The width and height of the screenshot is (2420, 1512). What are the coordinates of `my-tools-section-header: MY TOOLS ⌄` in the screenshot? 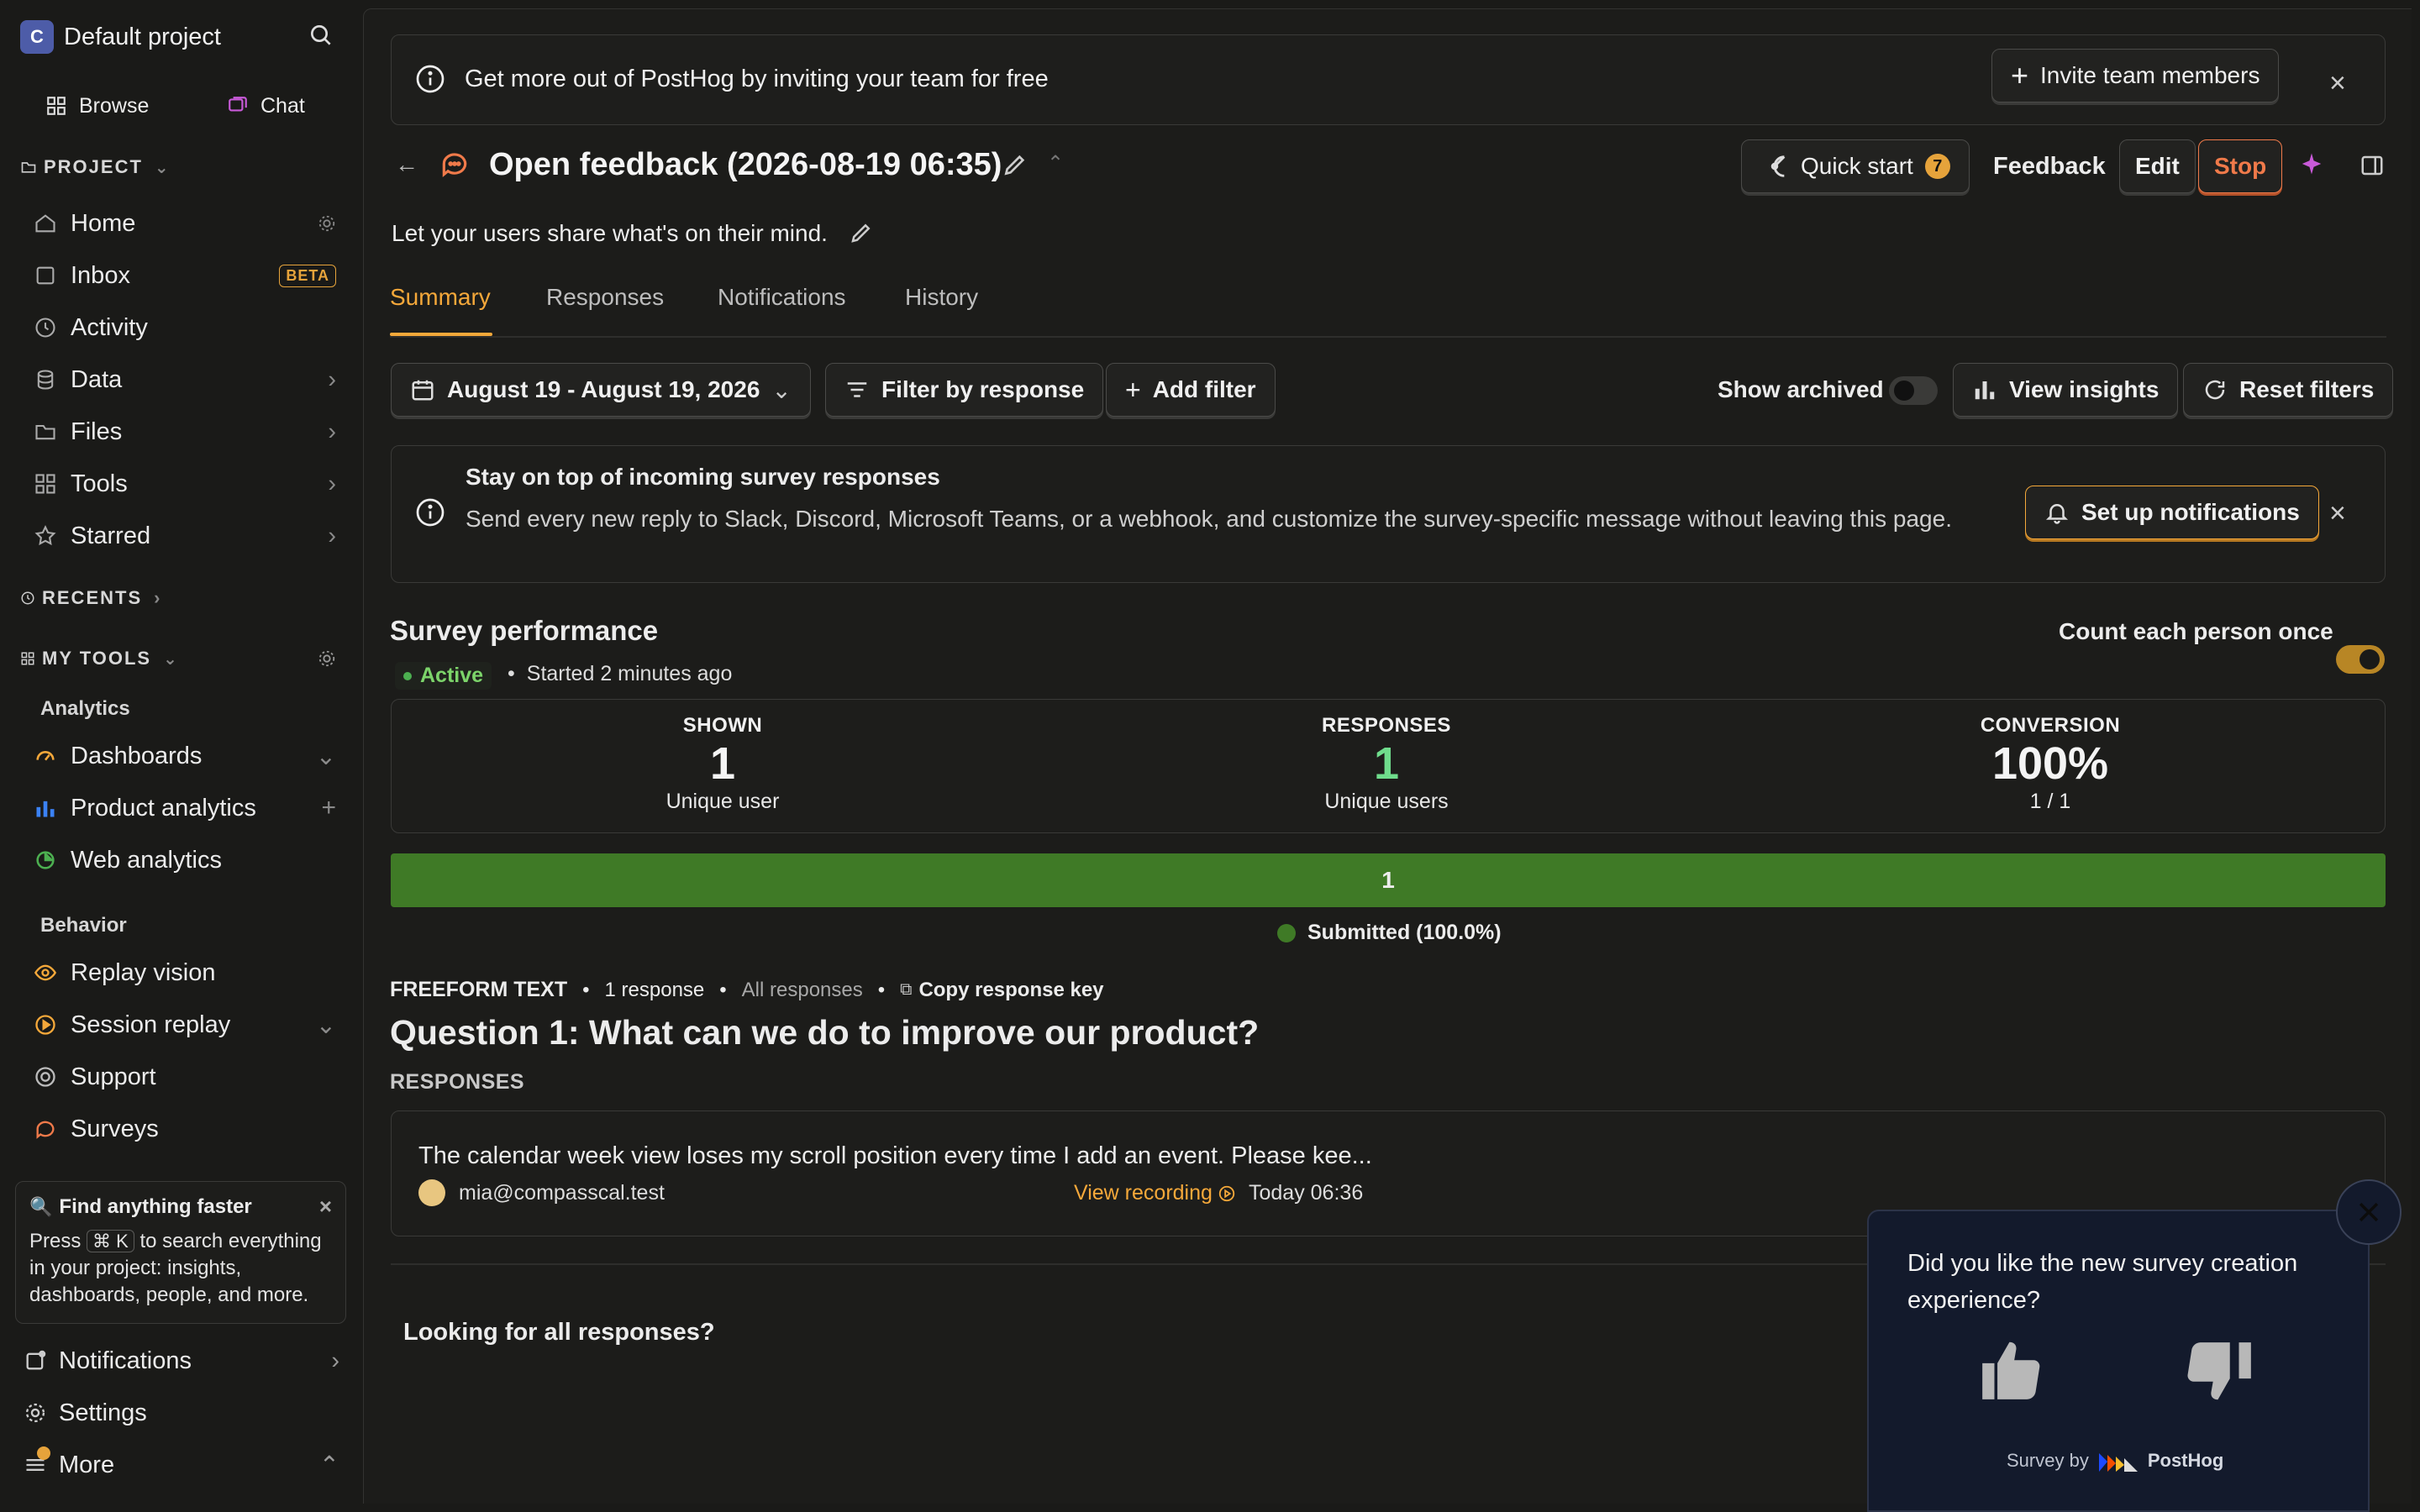 It's located at (178, 658).